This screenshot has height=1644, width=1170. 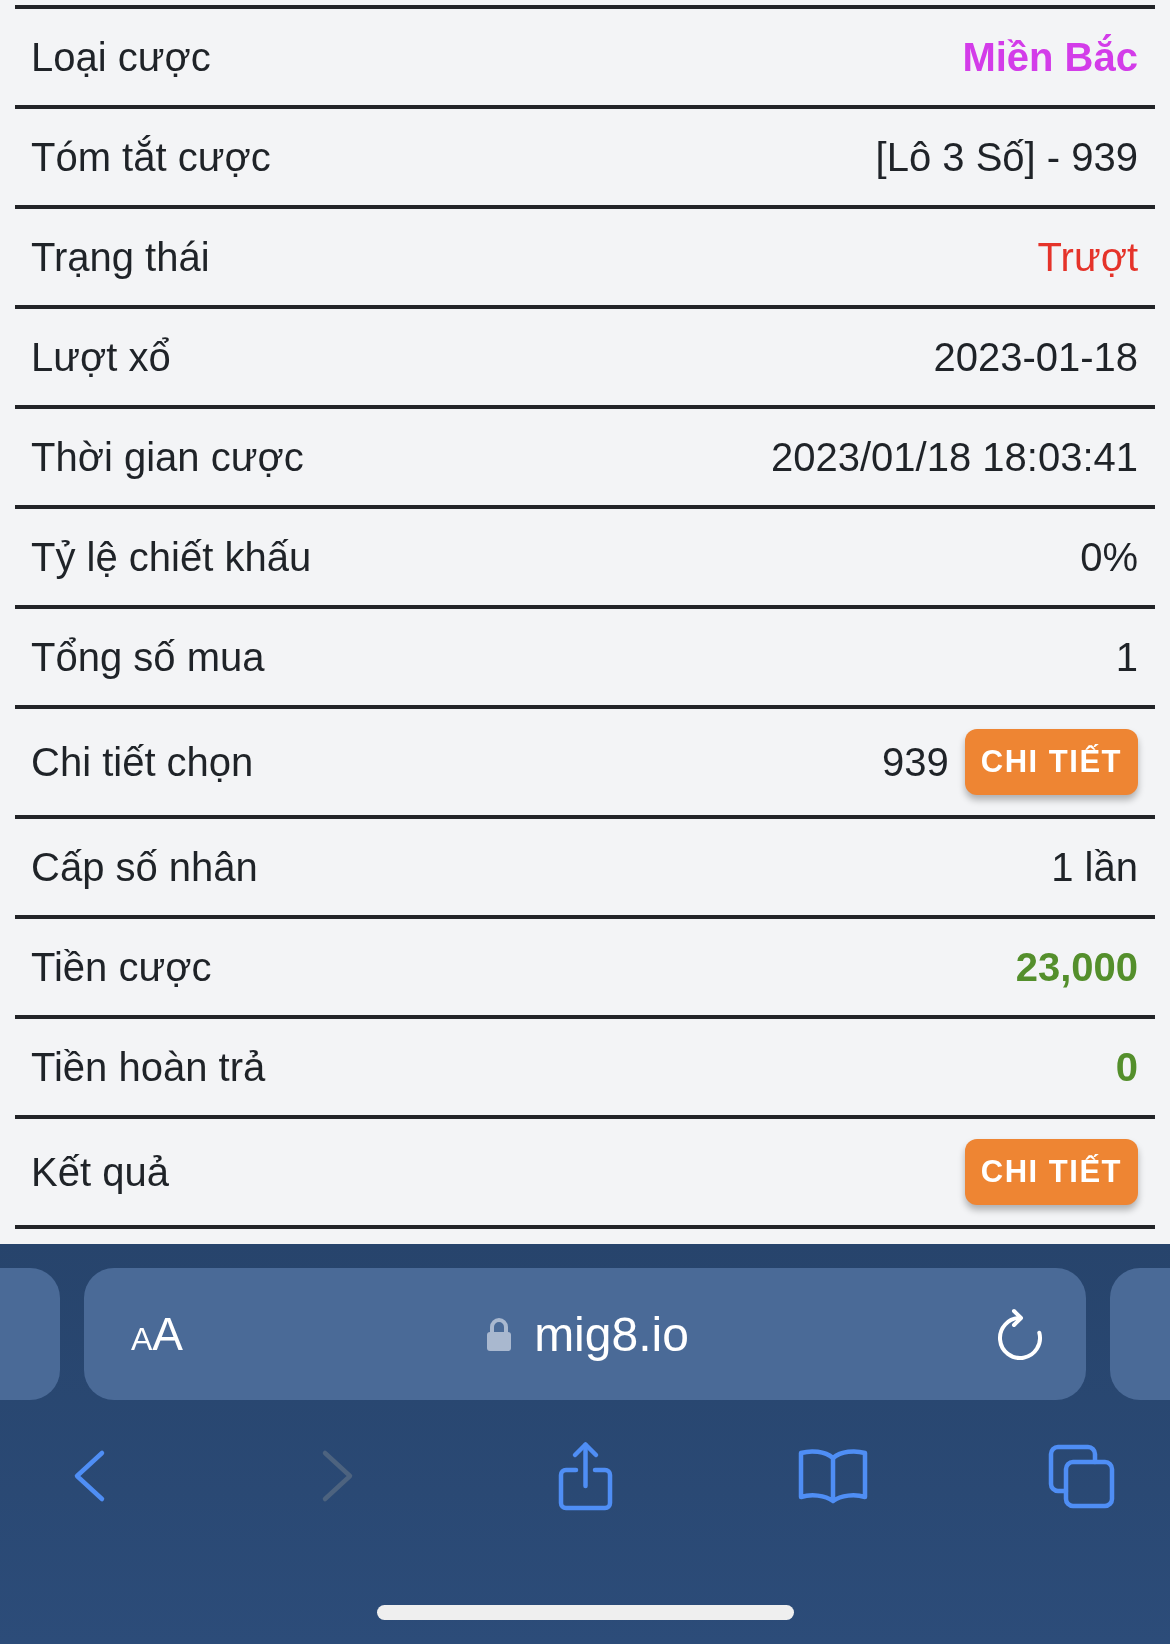 What do you see at coordinates (499, 1334) in the screenshot?
I see `lock-icon` at bounding box center [499, 1334].